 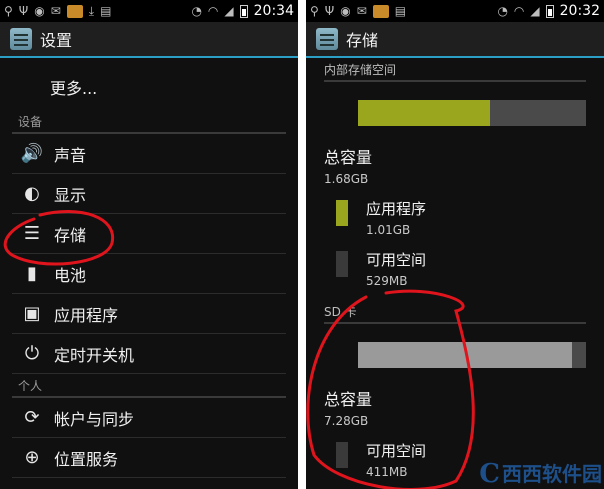 What do you see at coordinates (149, 11) in the screenshot?
I see `status-bar: ⚲ Ψ ◉ ✉ ⤓ ▤ ◔ ◠ ◢ 20:34` at bounding box center [149, 11].